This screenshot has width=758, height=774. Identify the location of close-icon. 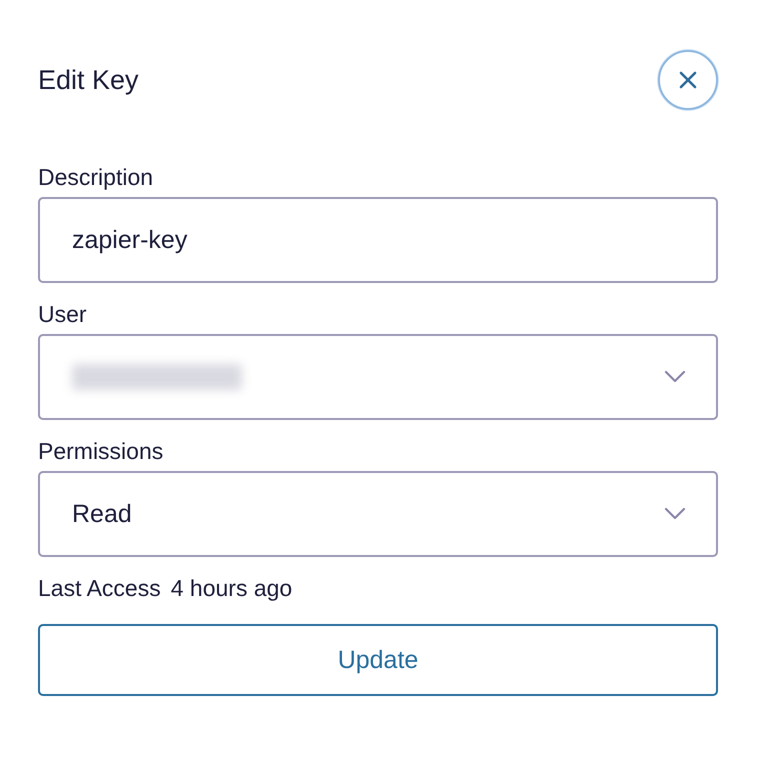
(688, 80).